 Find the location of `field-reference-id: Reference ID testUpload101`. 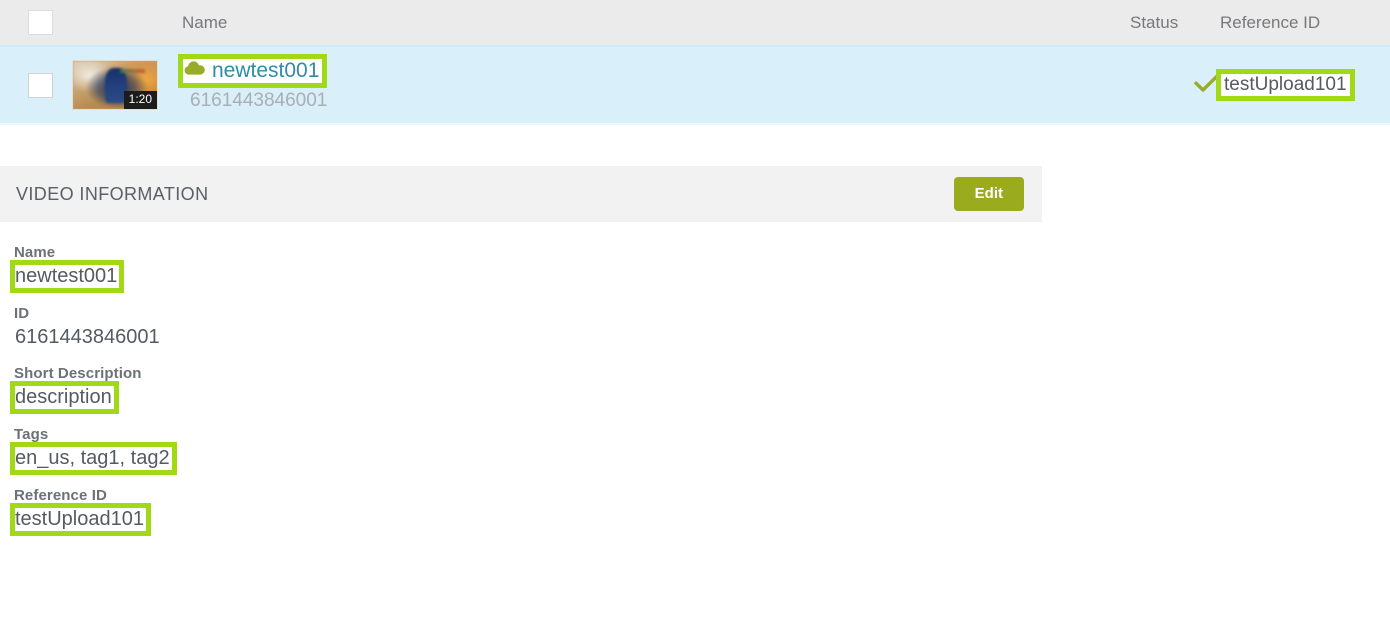

field-reference-id: Reference ID testUpload101 is located at coordinates (700, 511).